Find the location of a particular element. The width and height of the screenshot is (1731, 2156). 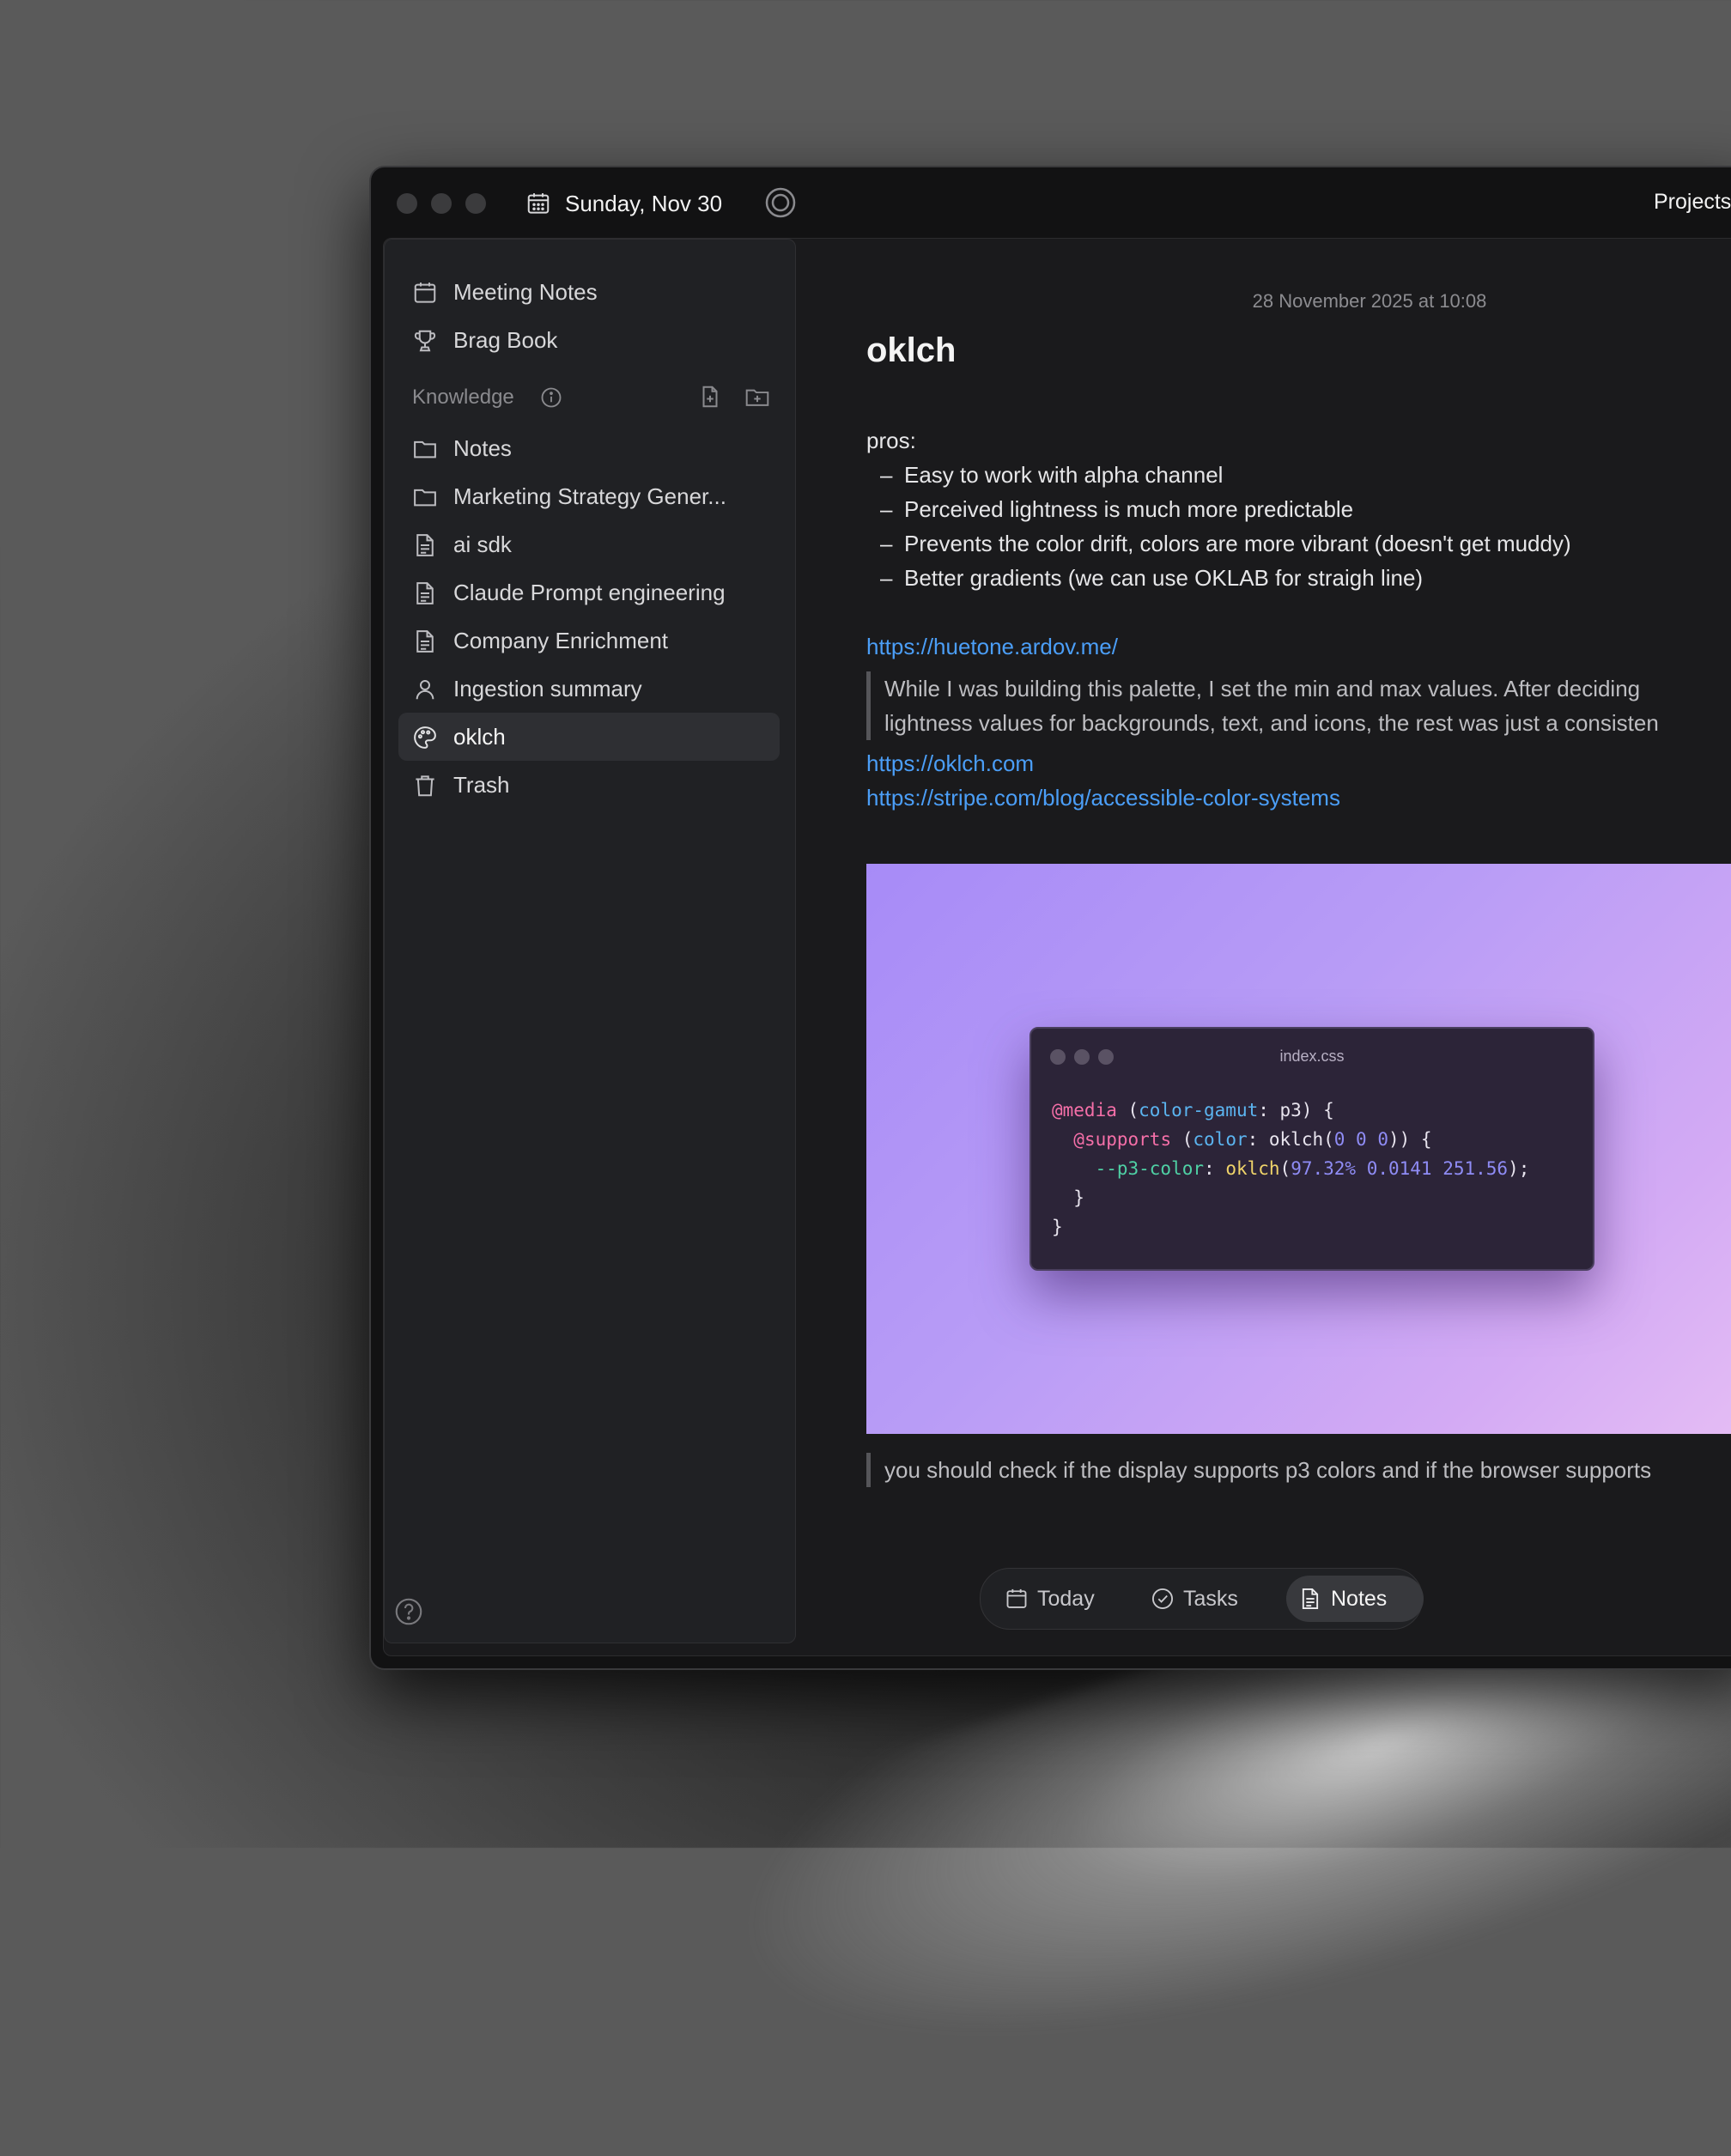

date-display: Sunday, Nov 30 is located at coordinates (623, 203).